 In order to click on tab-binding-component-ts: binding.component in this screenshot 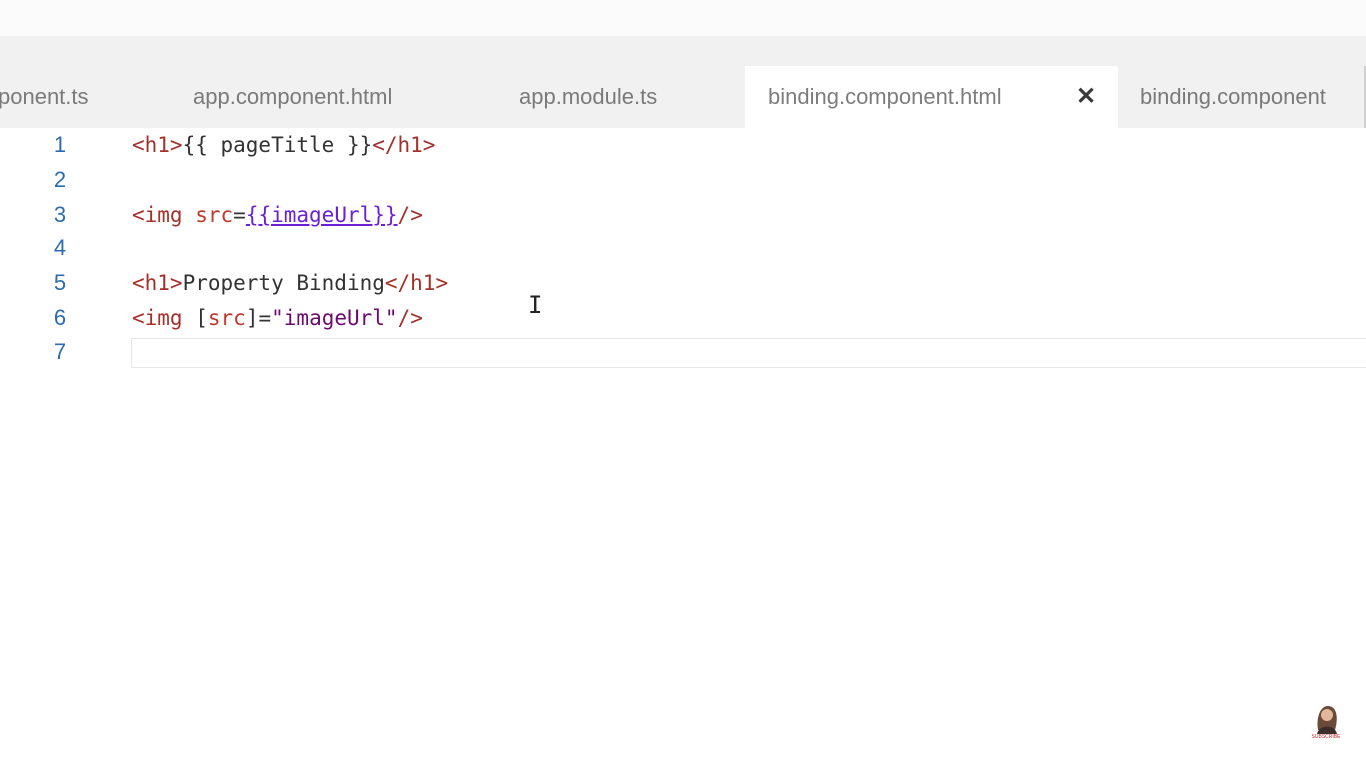, I will do `click(1253, 97)`.